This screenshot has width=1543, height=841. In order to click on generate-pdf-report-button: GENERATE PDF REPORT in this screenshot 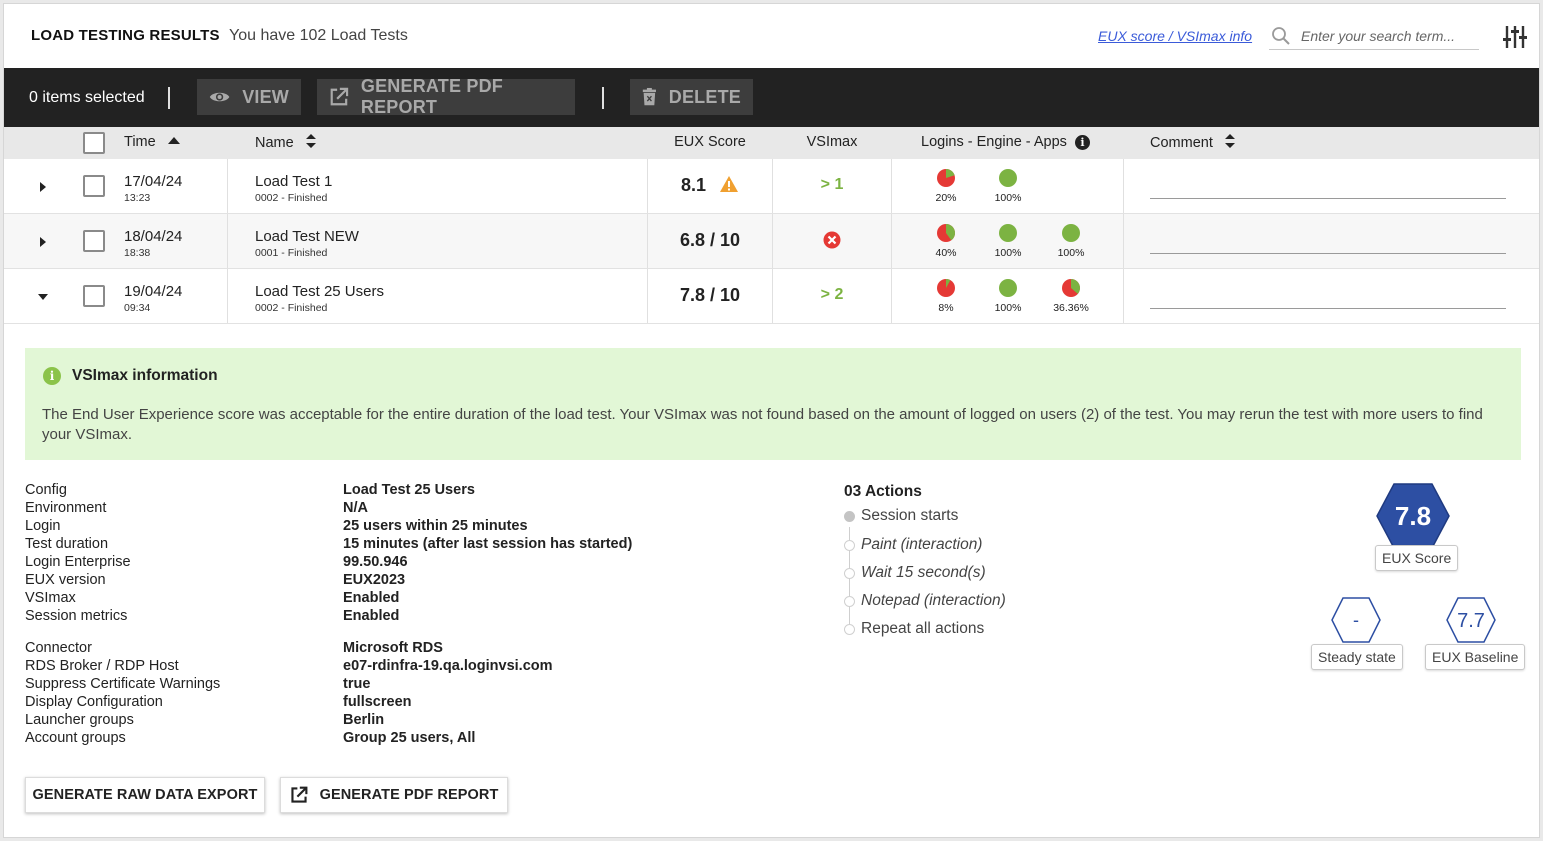, I will do `click(394, 795)`.